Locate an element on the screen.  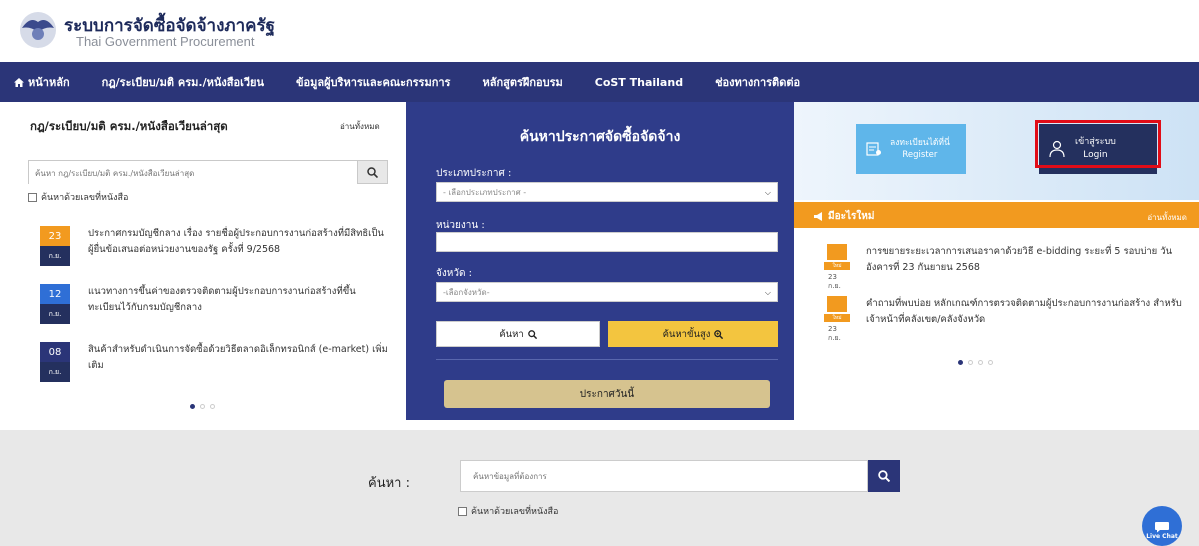
updates-title: มีอะไรใหม่ is located at coordinates (844, 216).